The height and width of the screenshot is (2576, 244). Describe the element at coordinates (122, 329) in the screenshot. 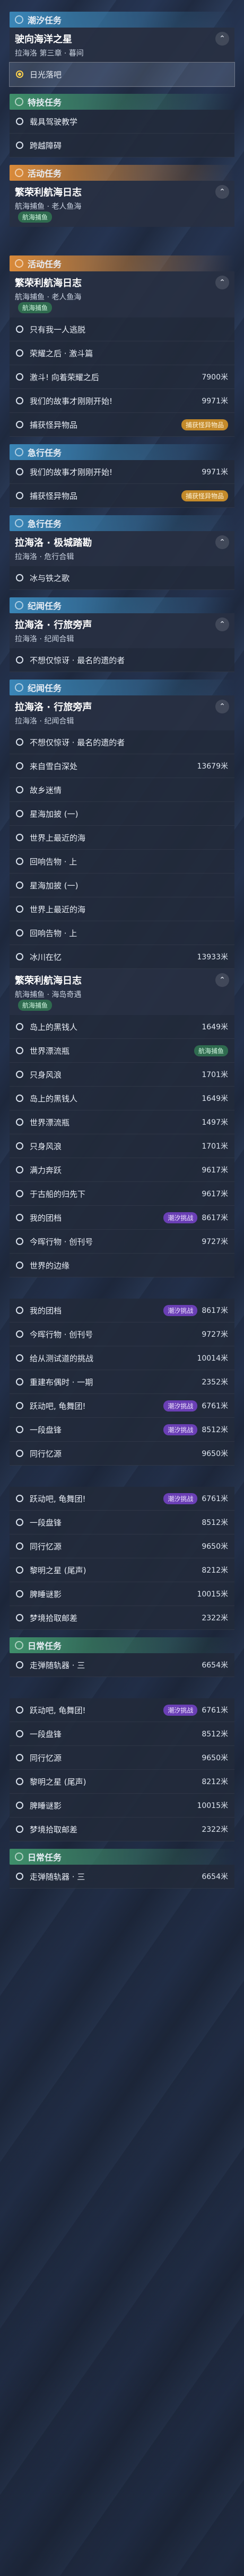

I see `list-item: 只有我一人逃脱` at that location.